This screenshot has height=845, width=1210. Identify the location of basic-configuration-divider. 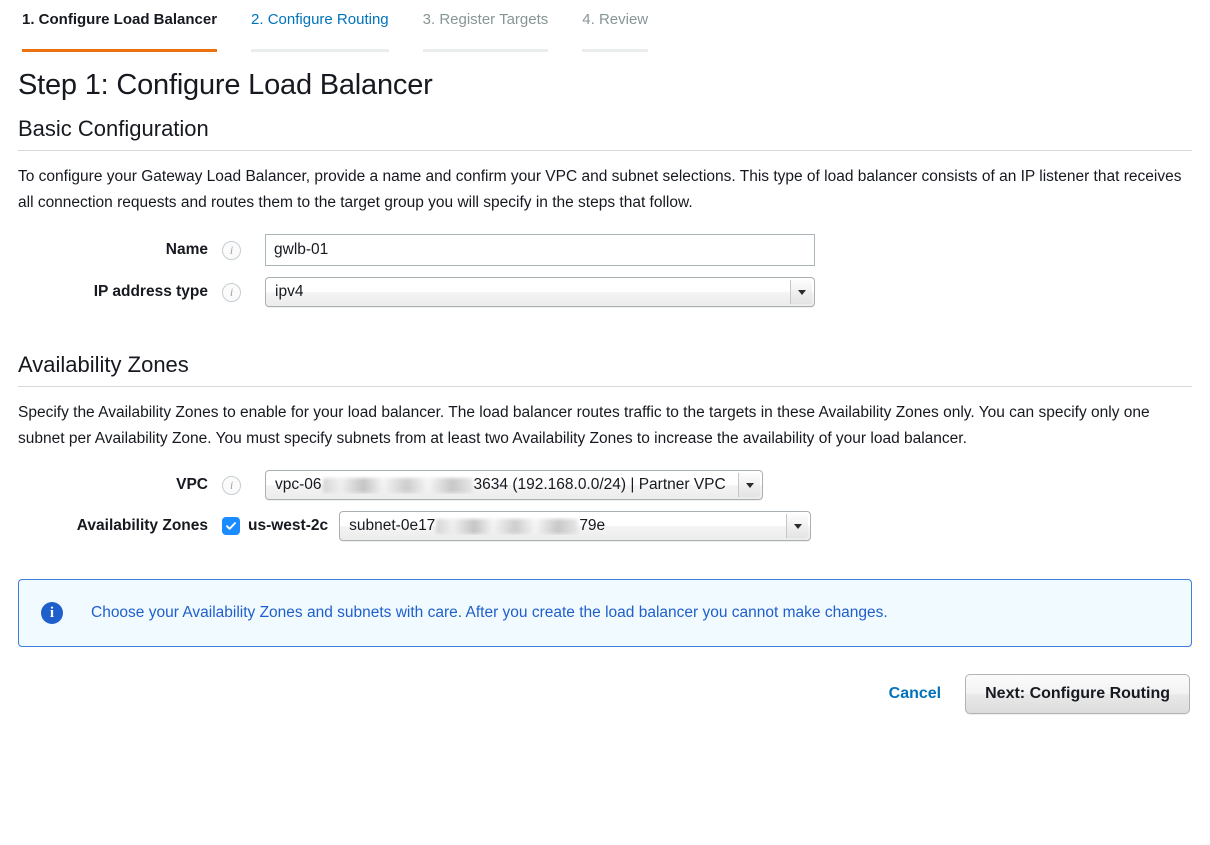
(605, 150).